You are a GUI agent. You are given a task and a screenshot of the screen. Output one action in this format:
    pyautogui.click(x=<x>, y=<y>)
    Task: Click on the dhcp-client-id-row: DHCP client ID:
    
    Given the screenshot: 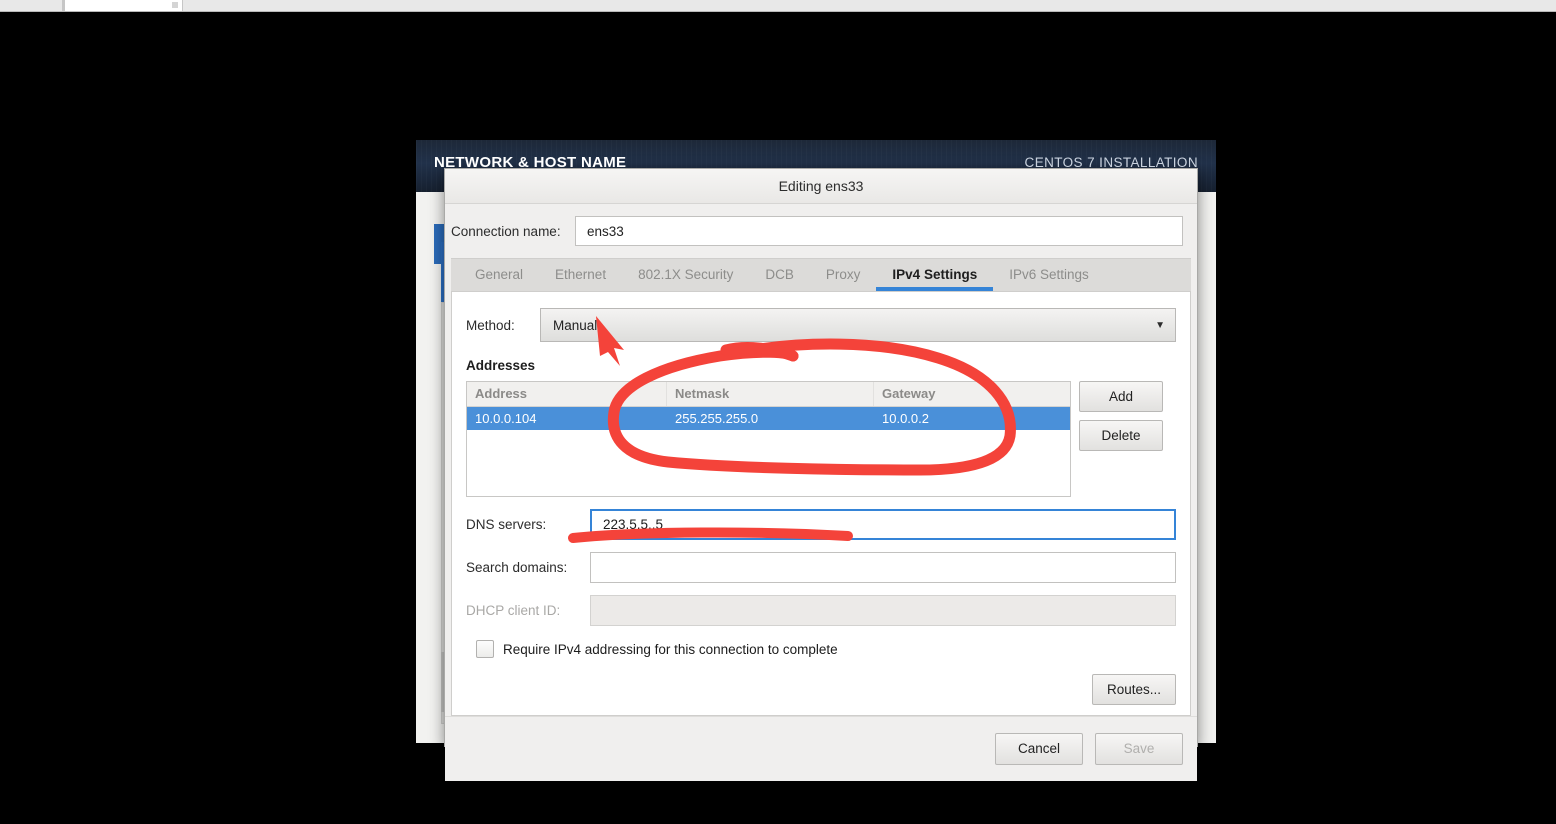 What is the action you would take?
    pyautogui.click(x=821, y=610)
    